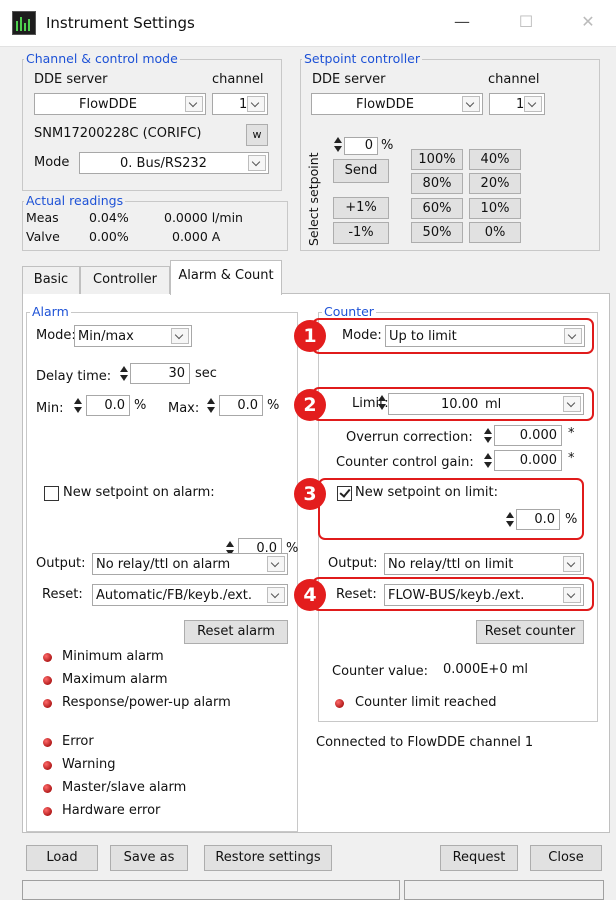  What do you see at coordinates (108, 405) in the screenshot?
I see `min-input: 0.0` at bounding box center [108, 405].